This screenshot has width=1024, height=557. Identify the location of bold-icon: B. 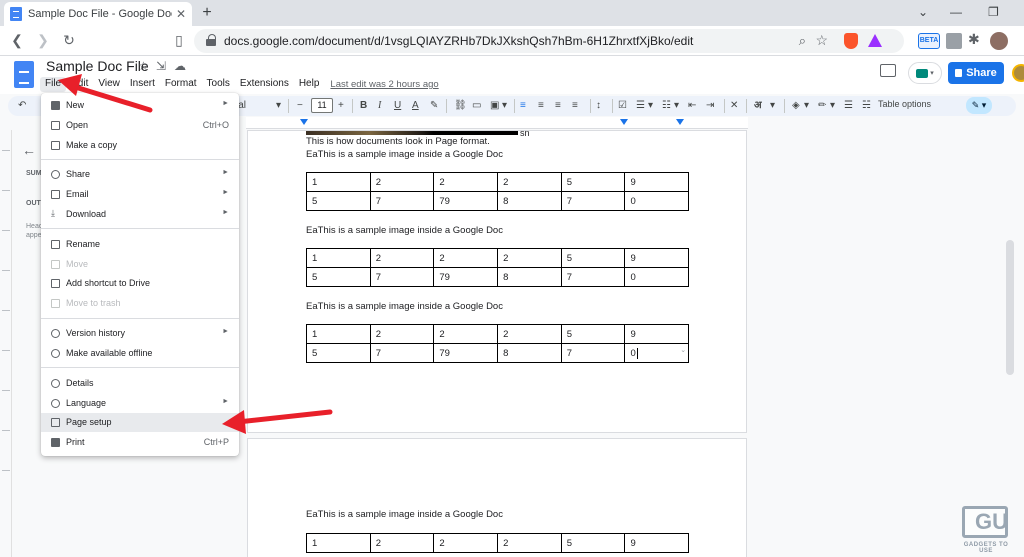
(363, 106).